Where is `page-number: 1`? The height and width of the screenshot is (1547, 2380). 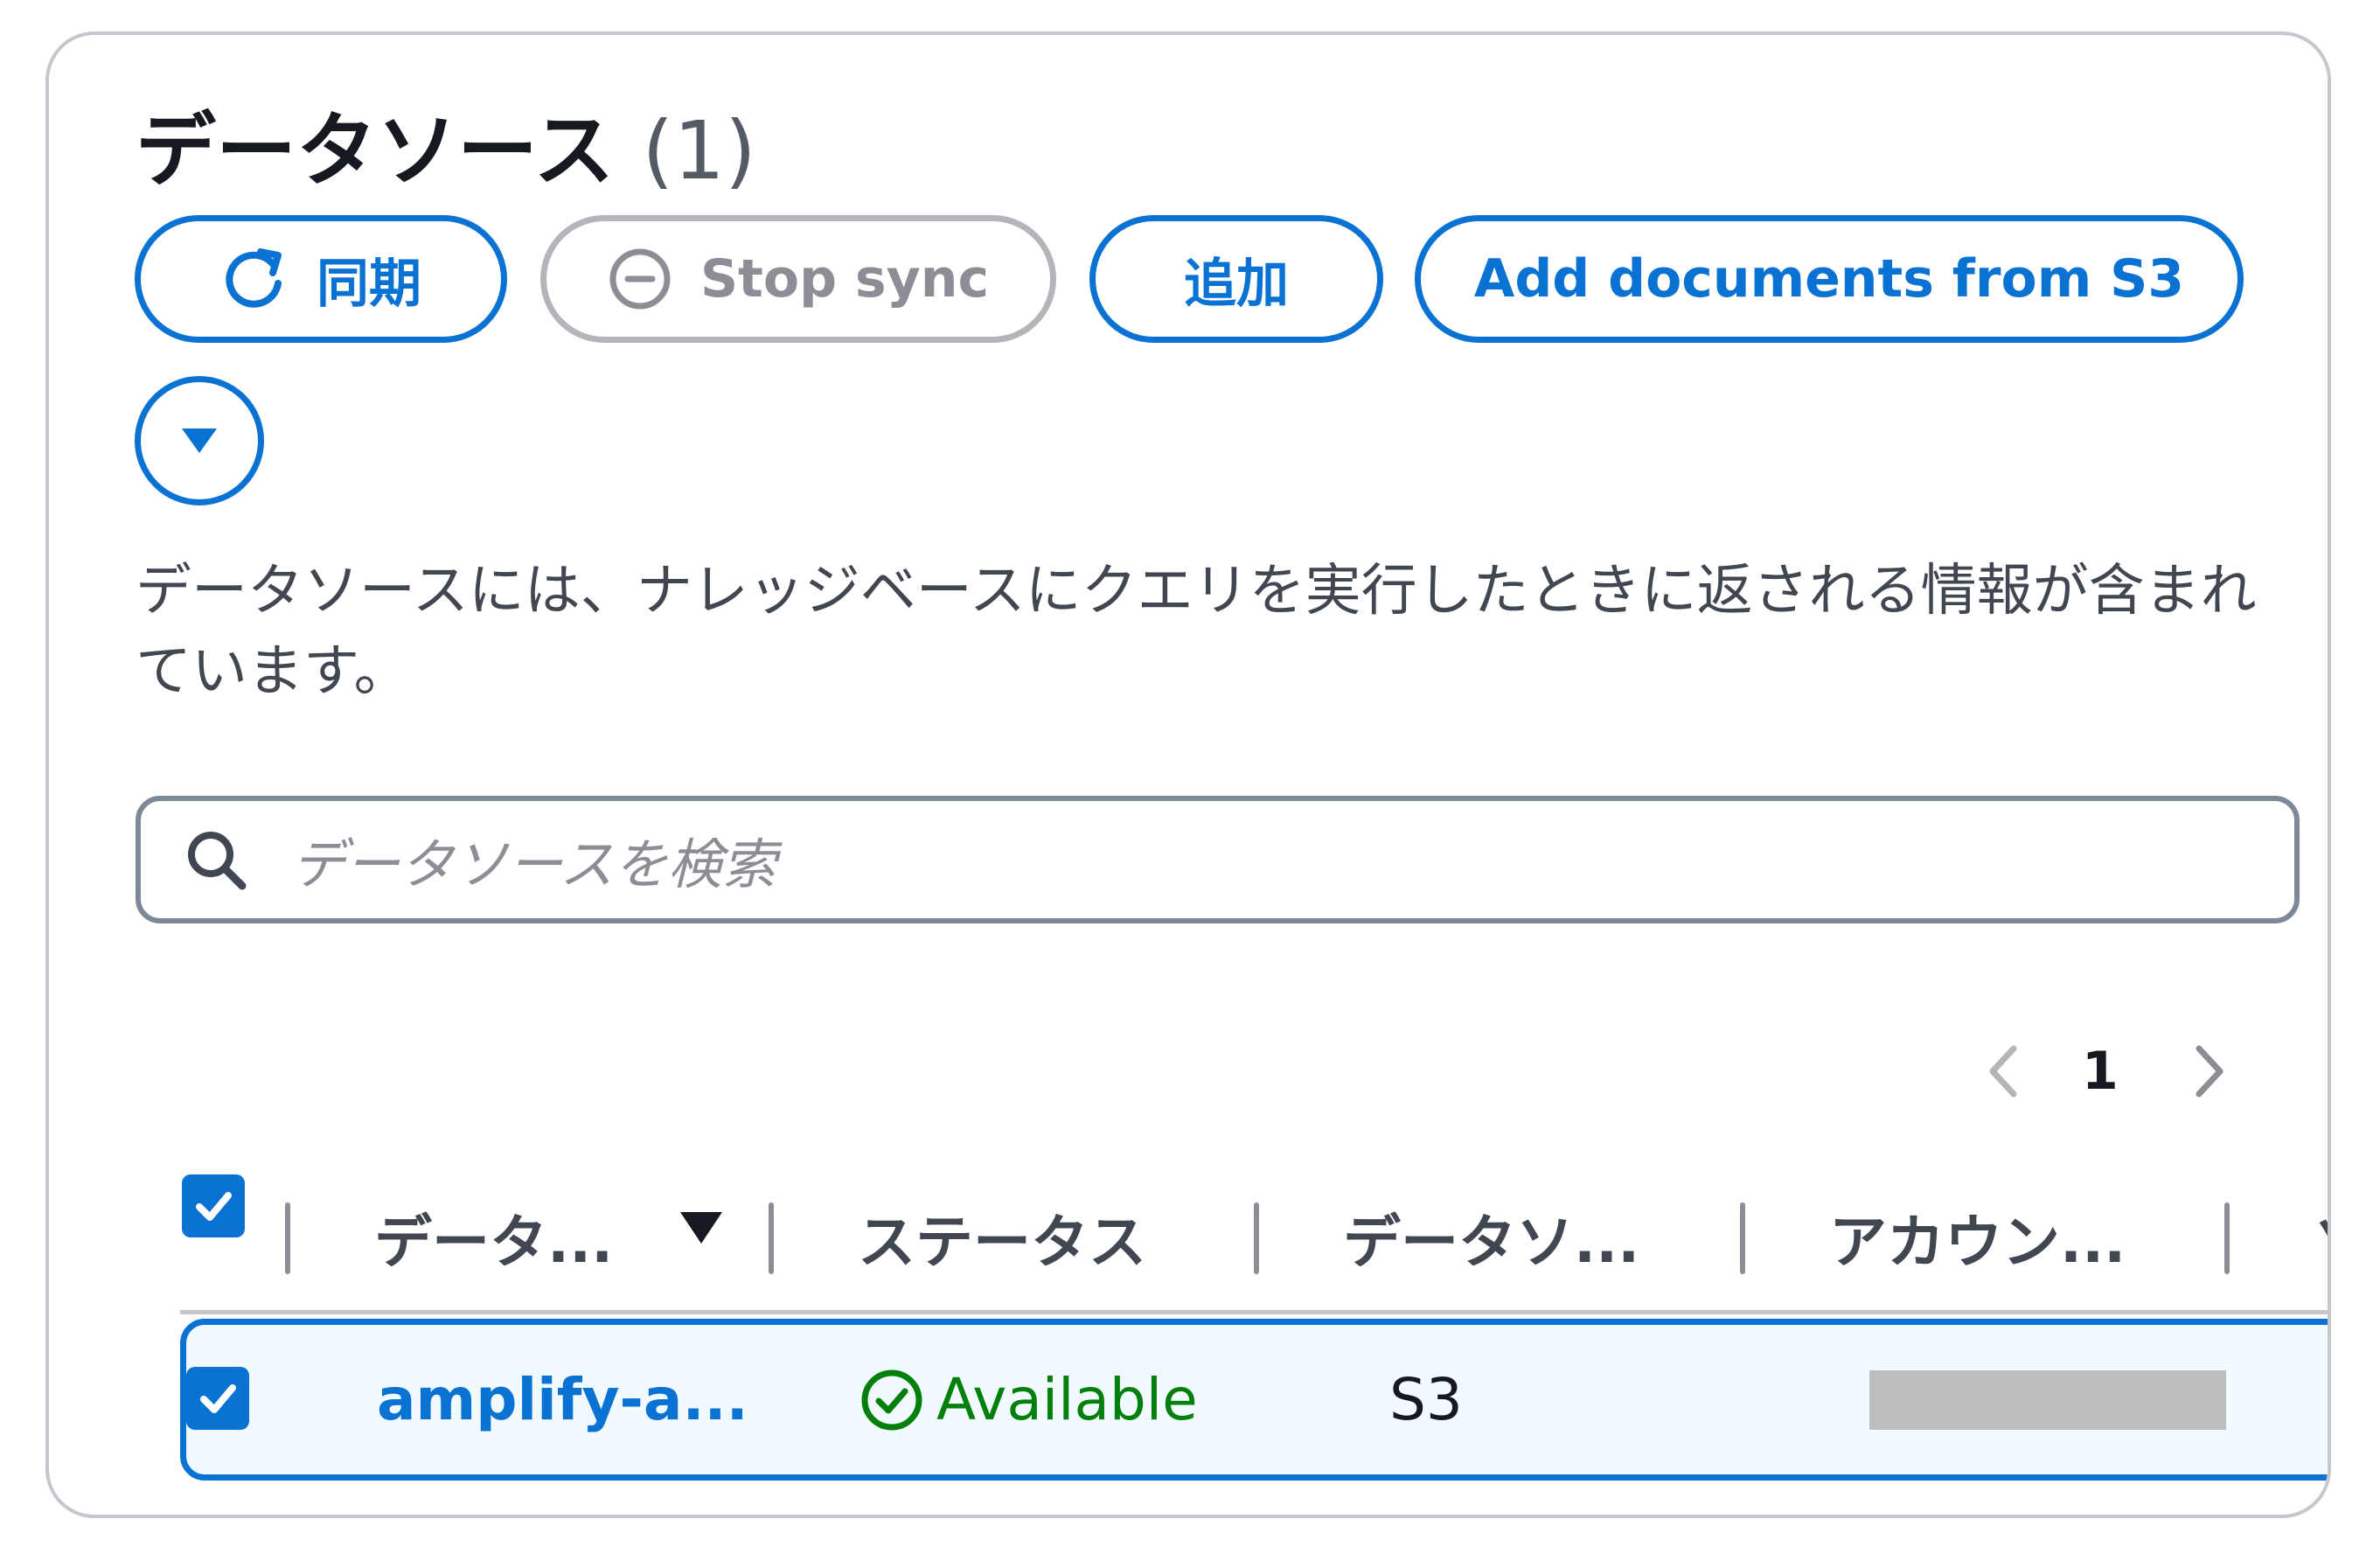
page-number: 1 is located at coordinates (2100, 1071).